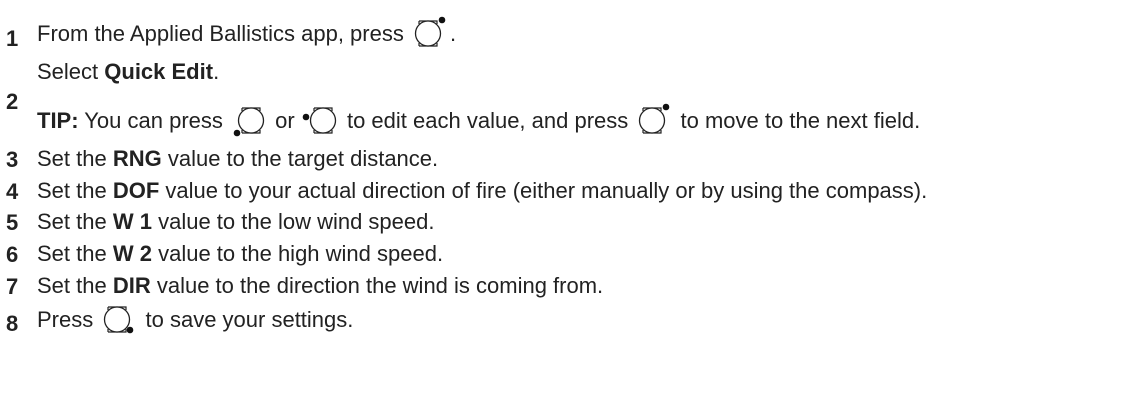  What do you see at coordinates (132, 253) in the screenshot?
I see `w2-label: W 2` at bounding box center [132, 253].